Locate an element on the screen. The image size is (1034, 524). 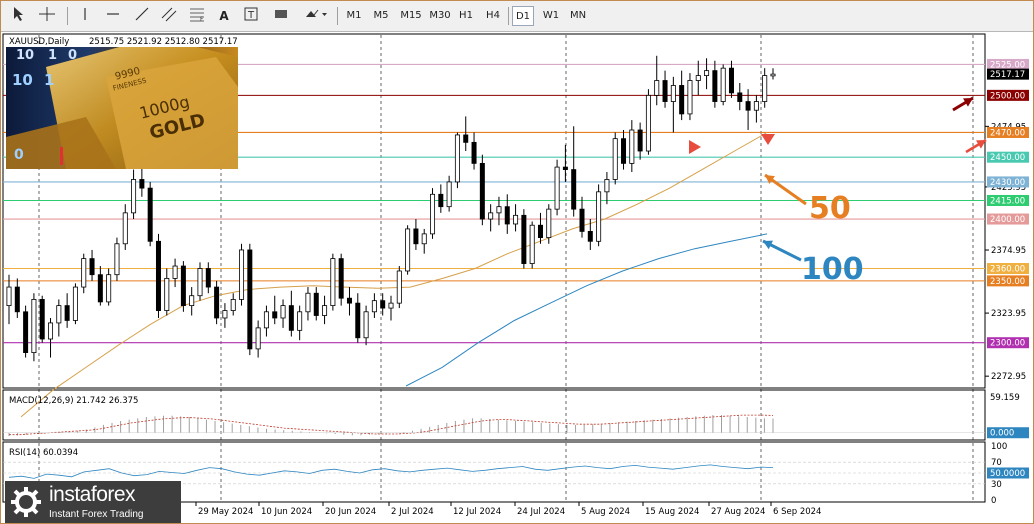
time-tick-label: 24 Jul 2024 is located at coordinates (541, 512).